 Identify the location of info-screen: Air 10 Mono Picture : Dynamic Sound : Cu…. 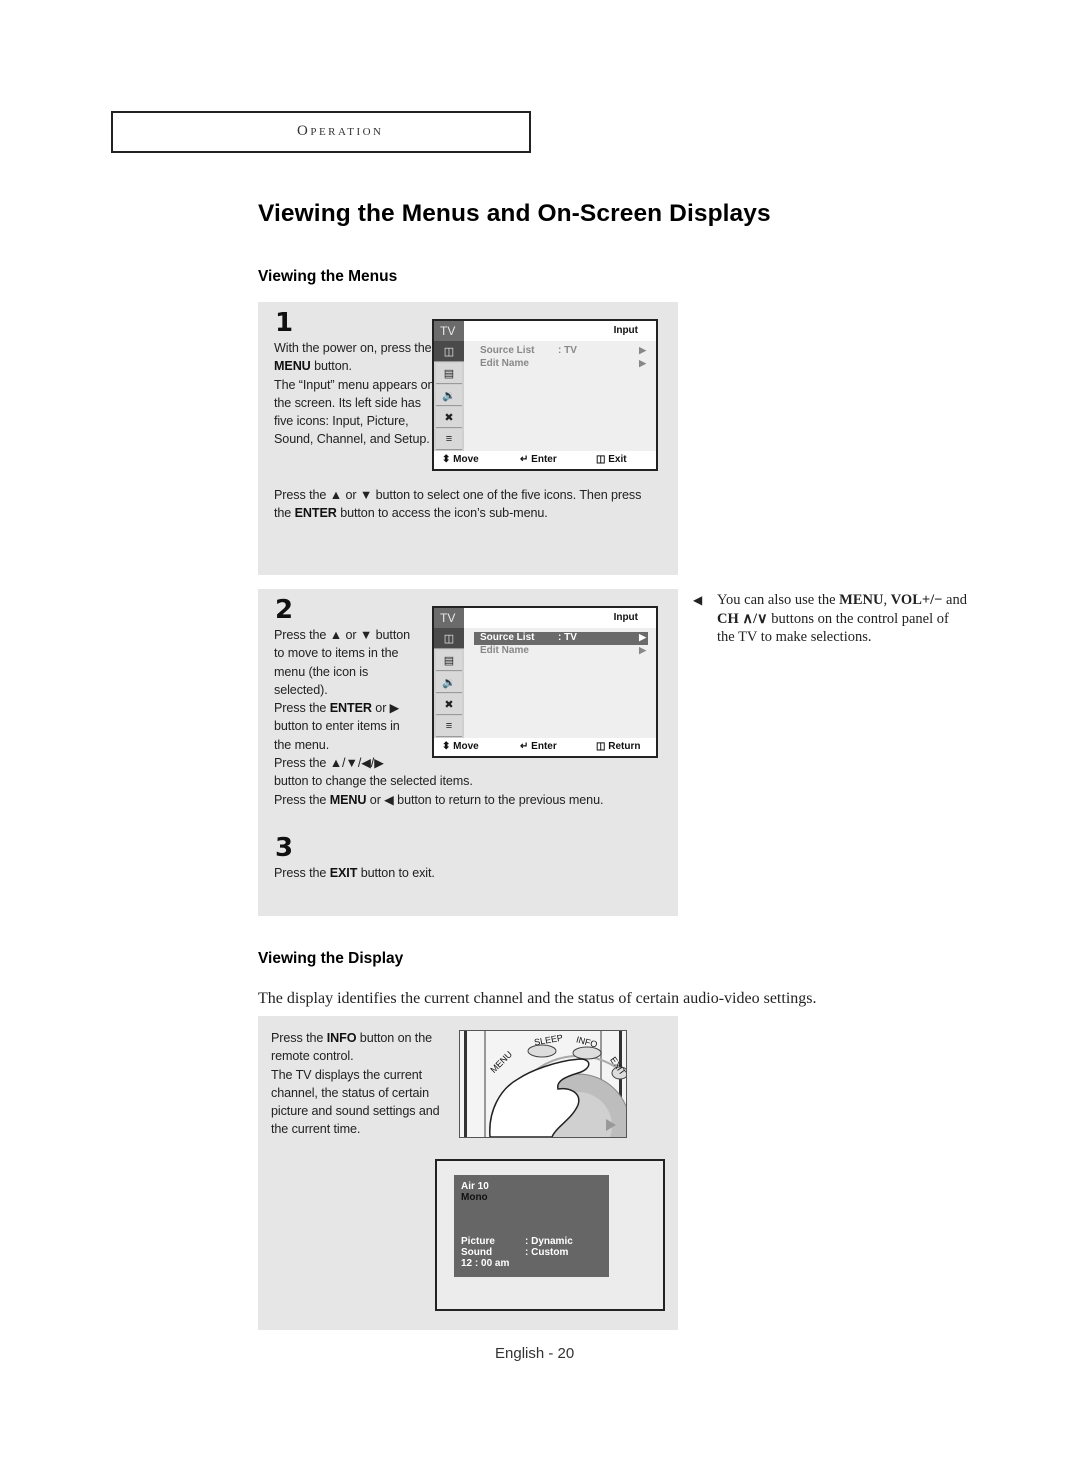
(550, 1235).